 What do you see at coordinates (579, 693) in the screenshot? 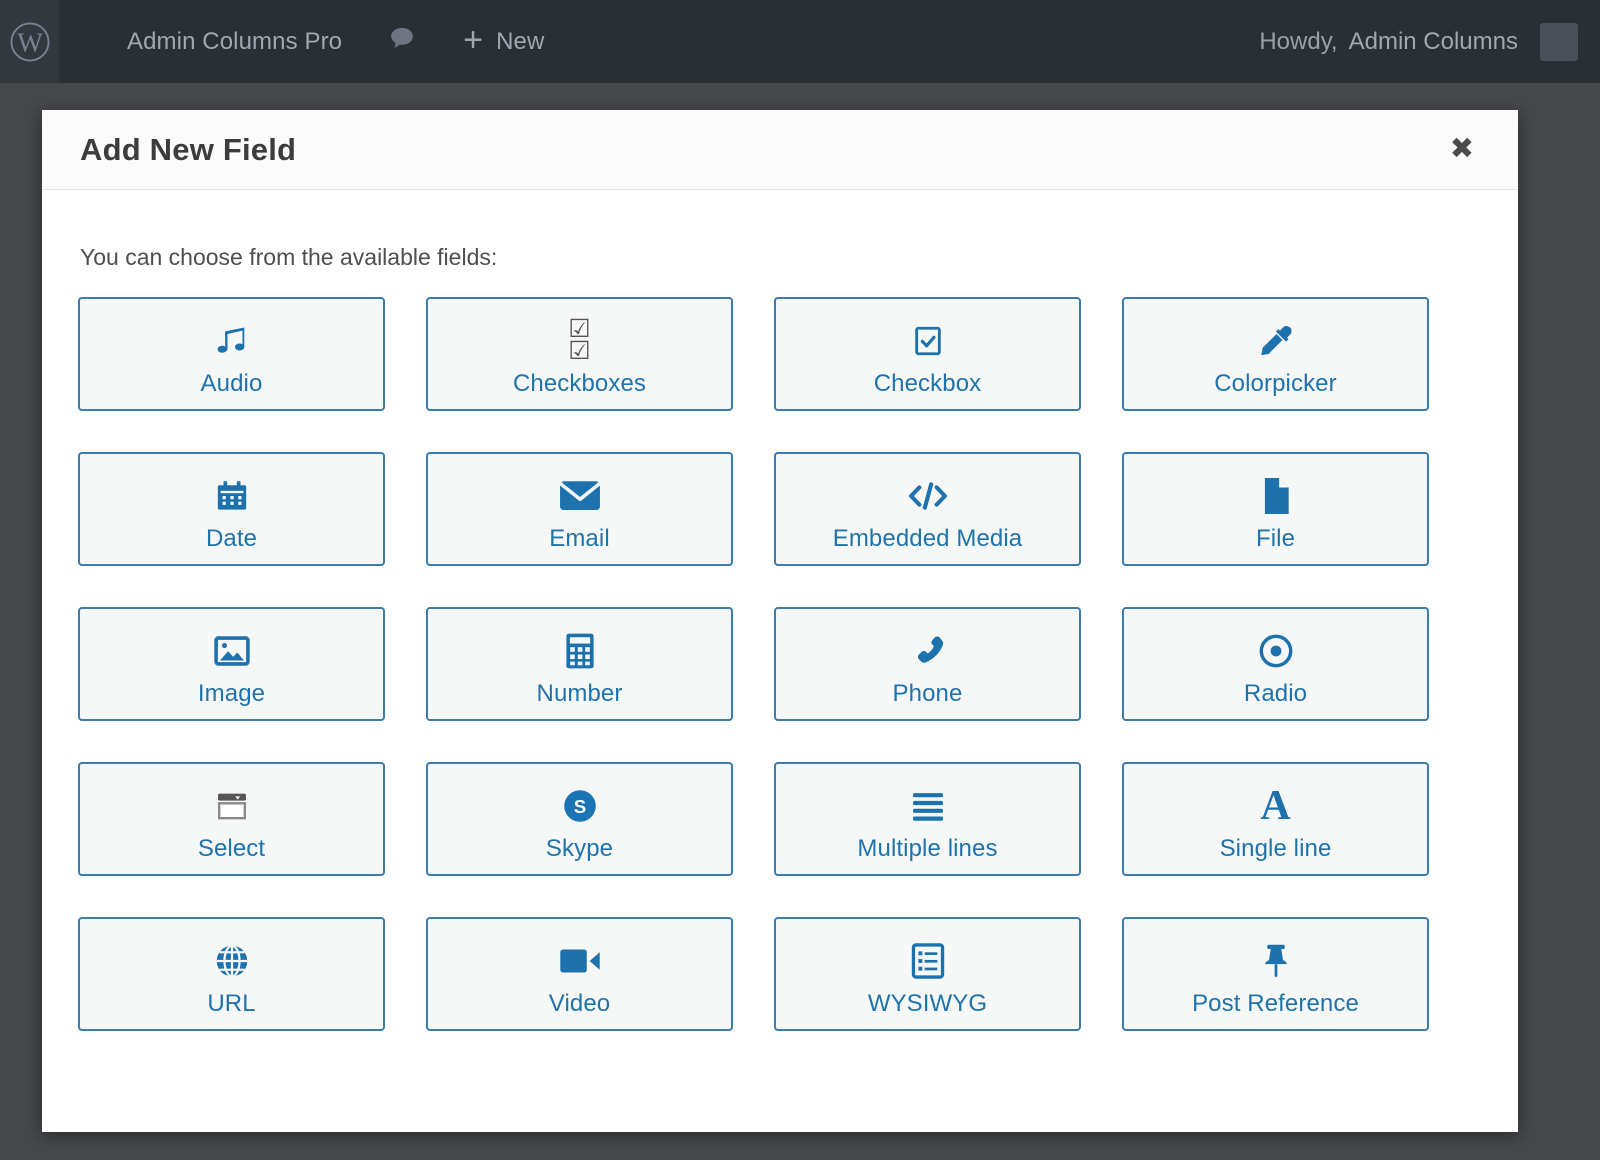
I see `field-label: Number` at bounding box center [579, 693].